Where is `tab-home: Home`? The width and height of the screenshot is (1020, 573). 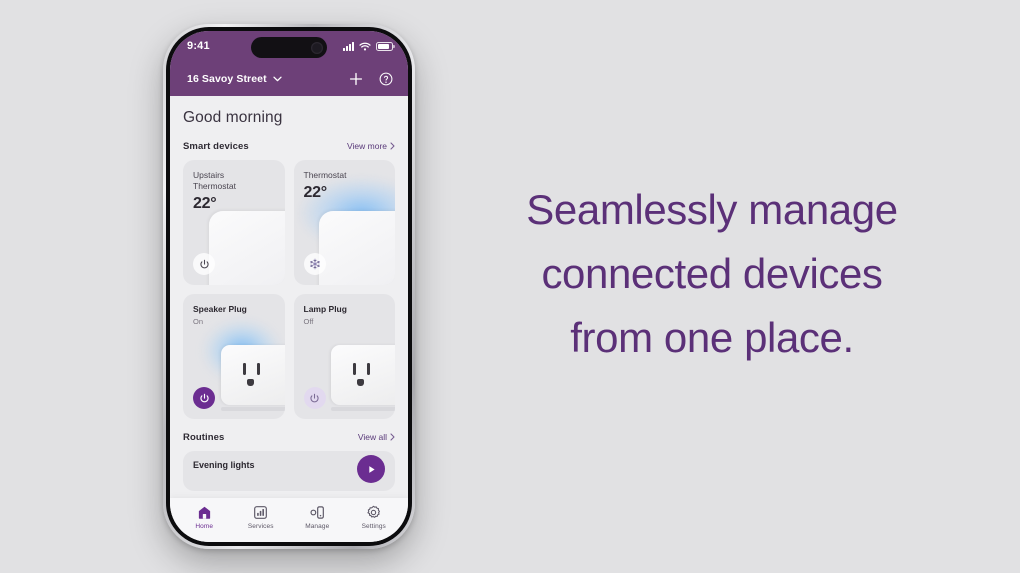 tab-home: Home is located at coordinates (204, 517).